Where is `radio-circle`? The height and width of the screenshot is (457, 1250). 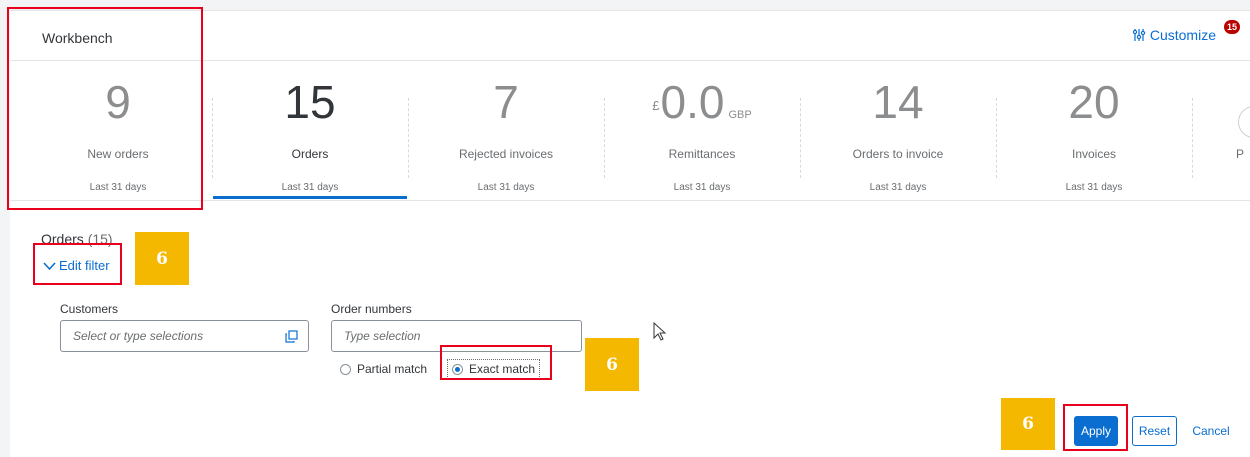
radio-circle is located at coordinates (345, 369).